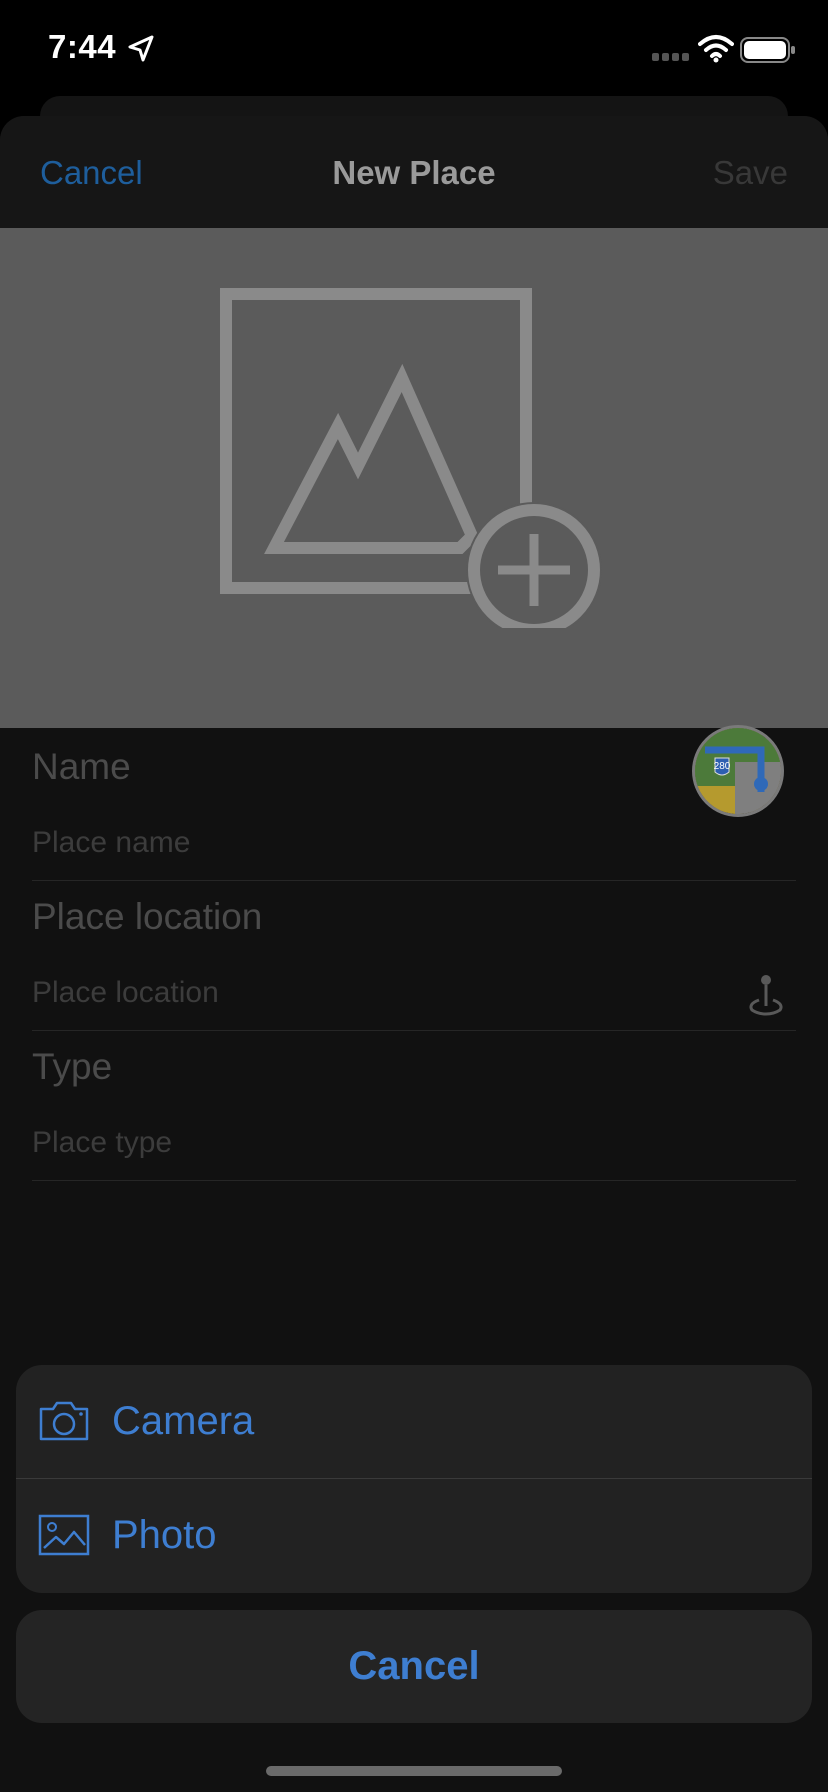  Describe the element at coordinates (141, 48) in the screenshot. I see `location-arrow-icon` at that location.